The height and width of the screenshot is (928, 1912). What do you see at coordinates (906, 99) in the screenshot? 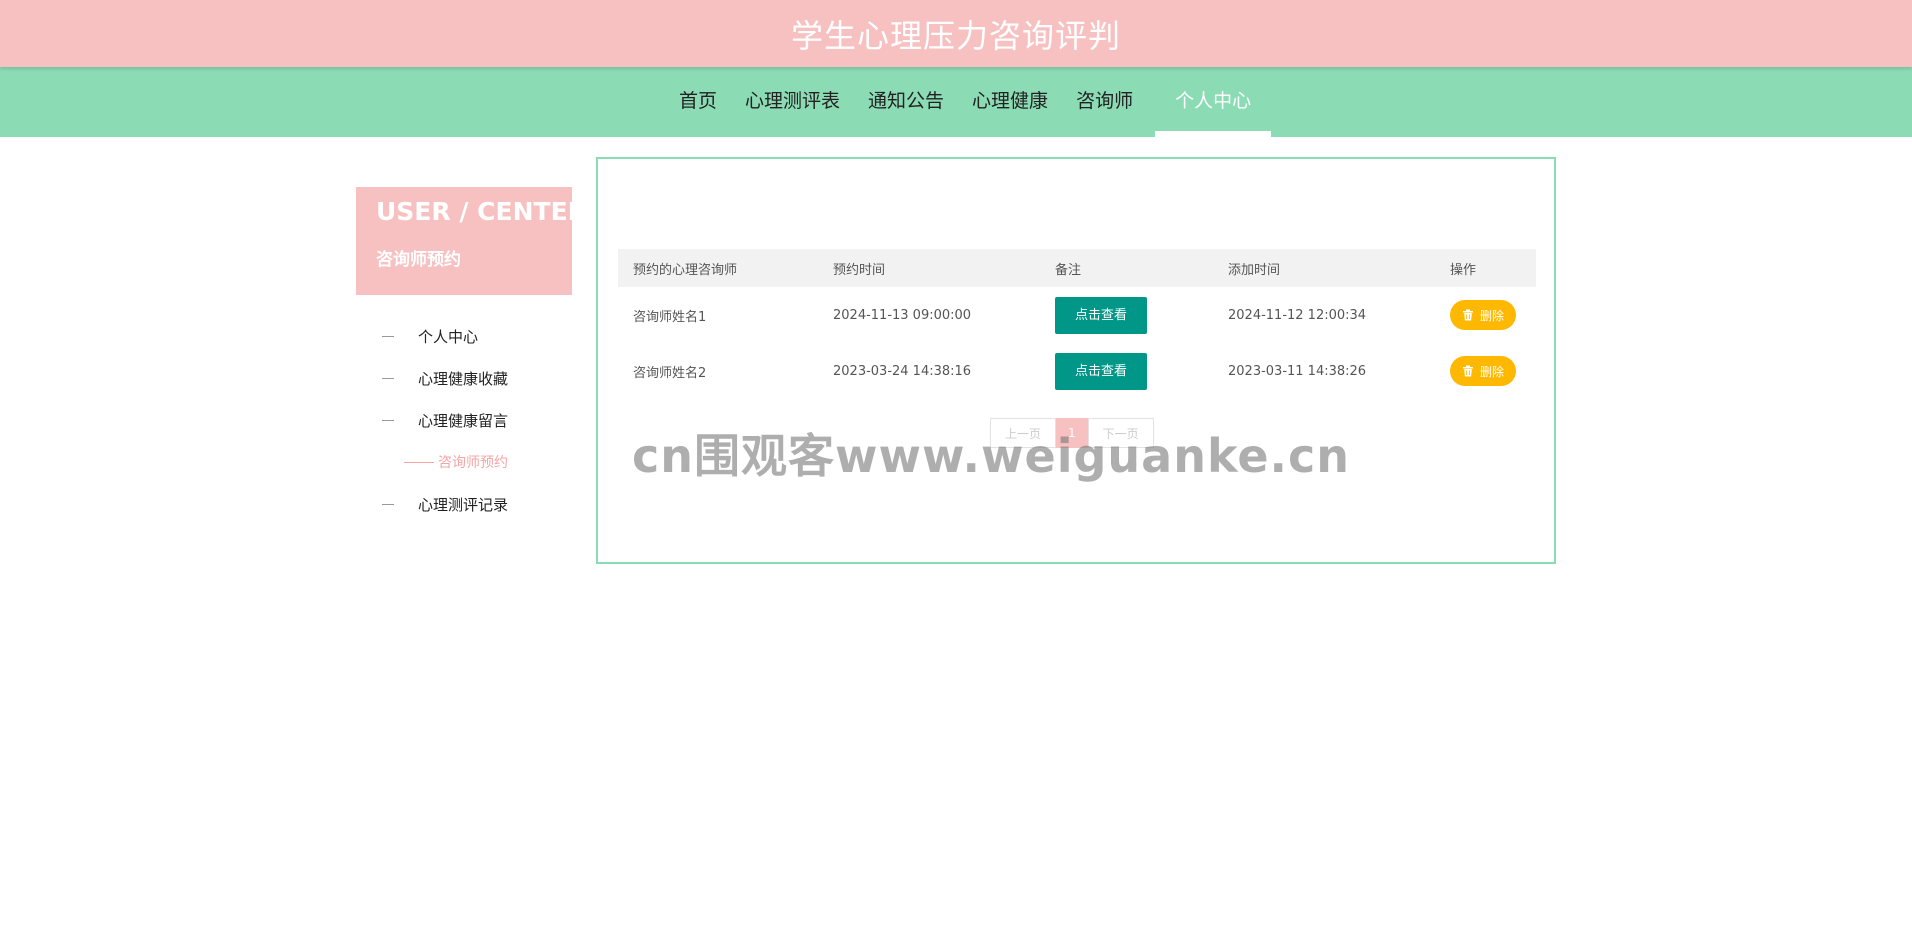
I see `nav-item-notices: 通知公告` at bounding box center [906, 99].